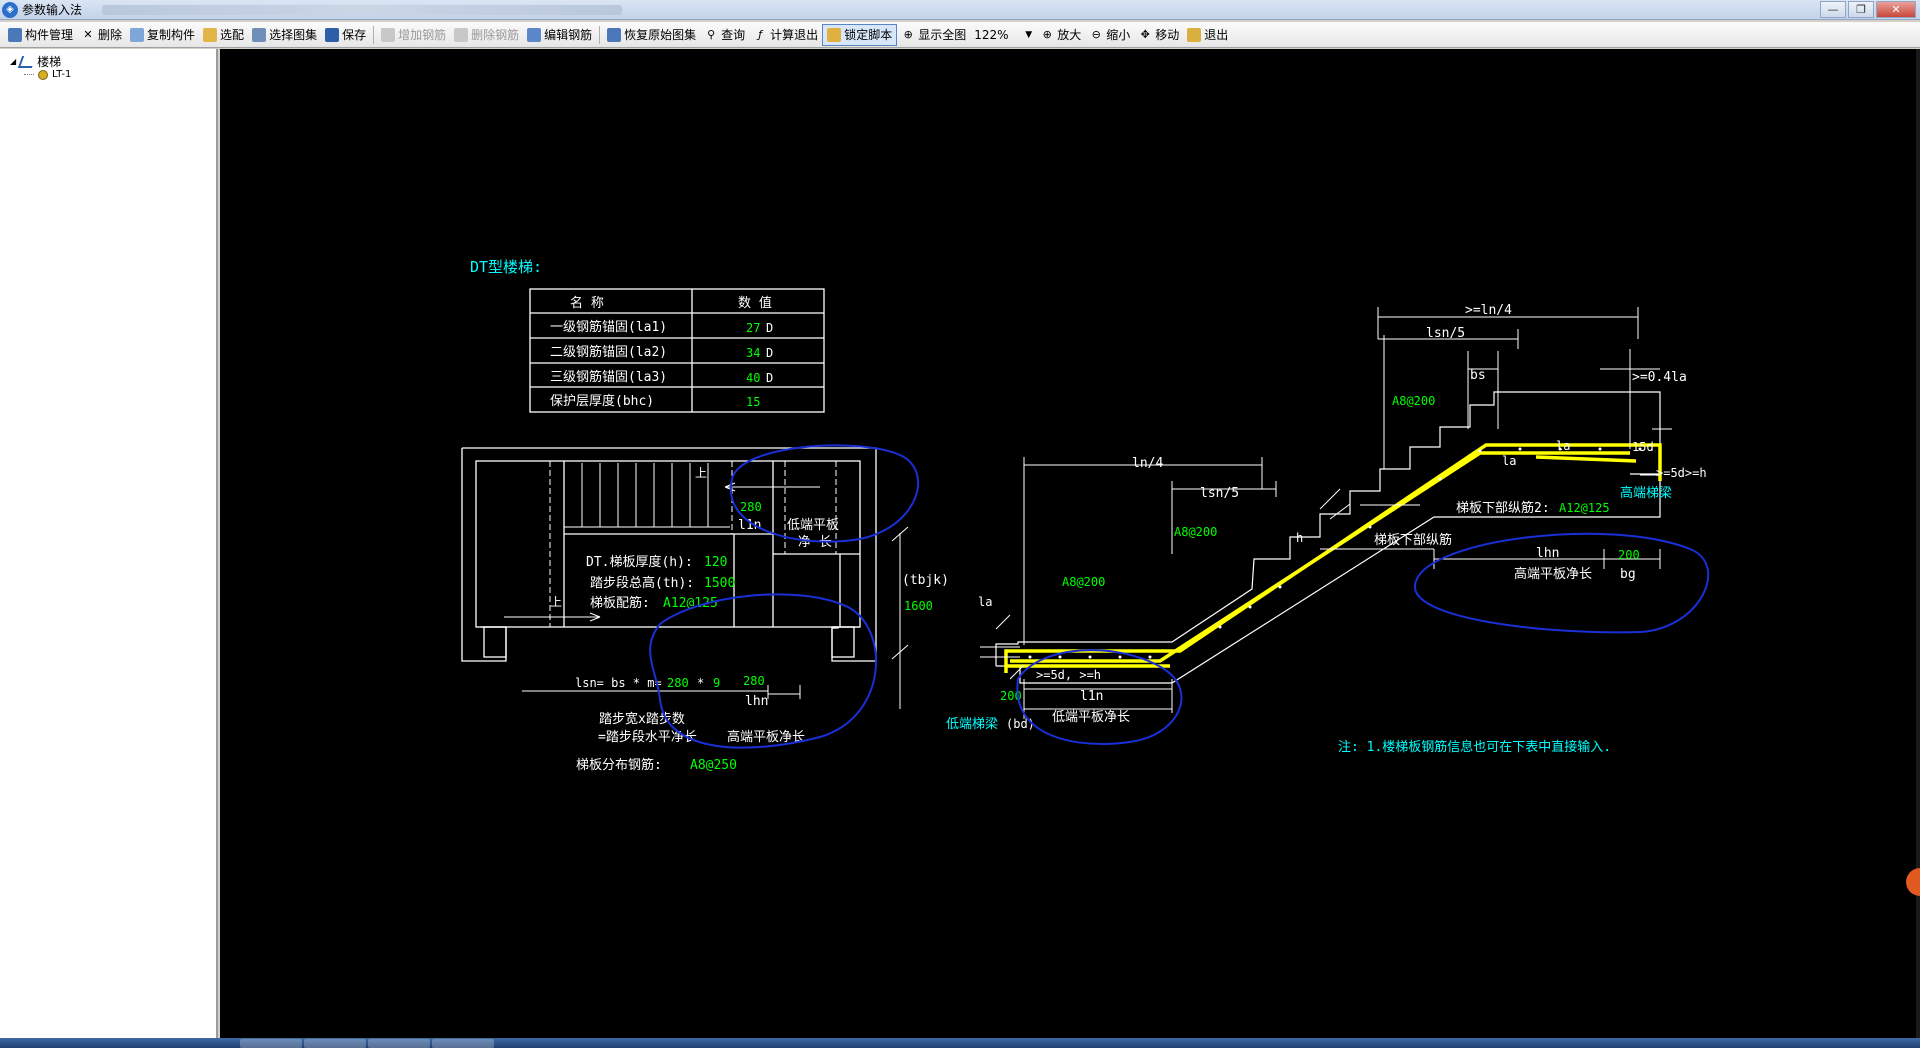 This screenshot has width=1920, height=1048. What do you see at coordinates (1060, 35) in the screenshot?
I see `zoom-in-button: ⊕ 放大` at bounding box center [1060, 35].